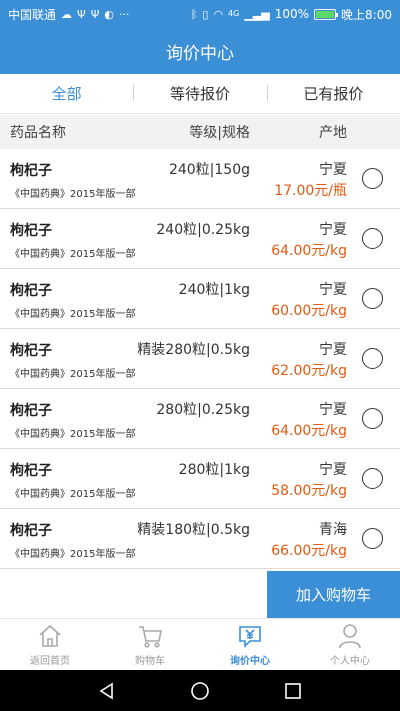 The height and width of the screenshot is (711, 400). What do you see at coordinates (107, 691) in the screenshot?
I see `back-icon` at bounding box center [107, 691].